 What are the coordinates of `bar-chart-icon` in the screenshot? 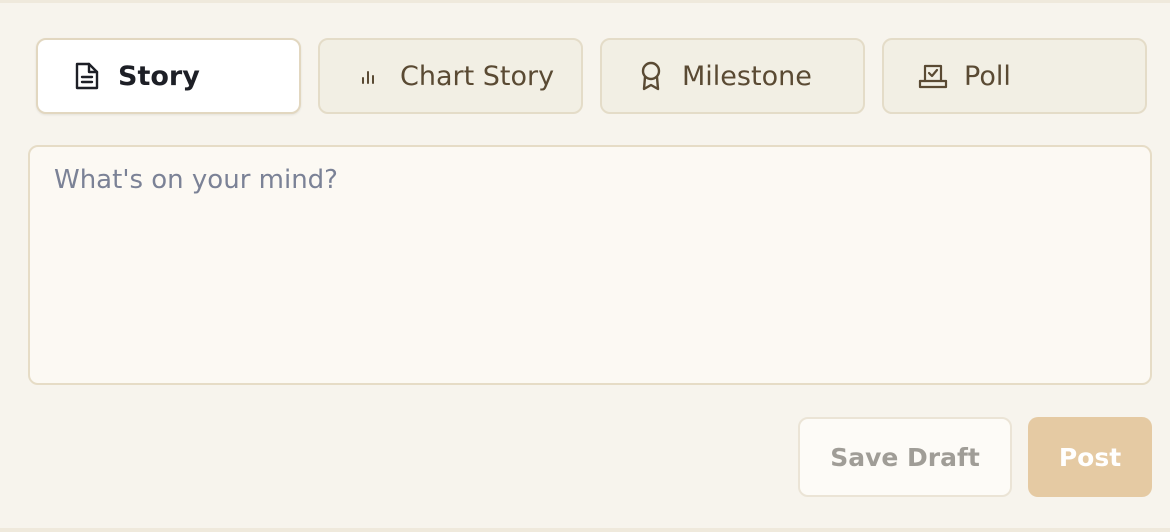 It's located at (369, 76).